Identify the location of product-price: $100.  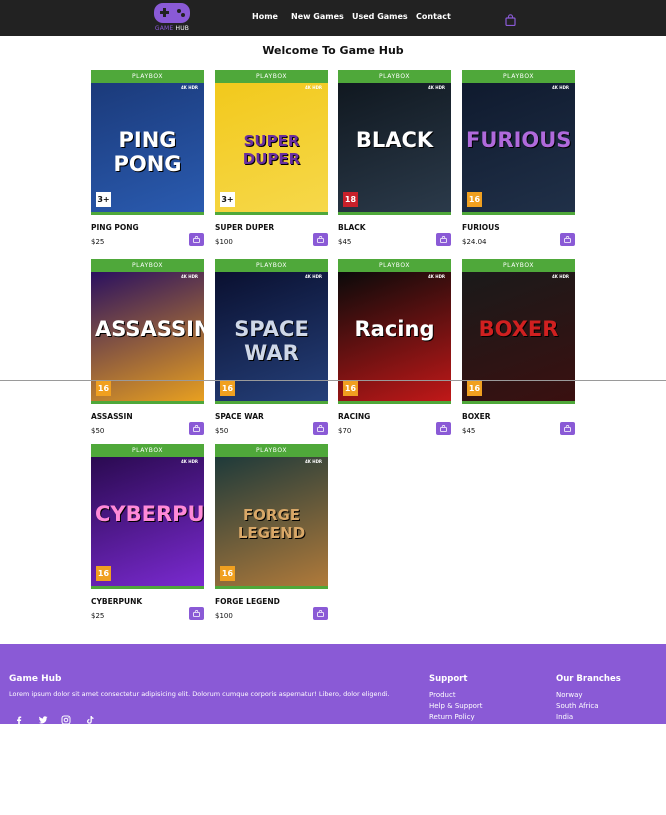
(224, 616).